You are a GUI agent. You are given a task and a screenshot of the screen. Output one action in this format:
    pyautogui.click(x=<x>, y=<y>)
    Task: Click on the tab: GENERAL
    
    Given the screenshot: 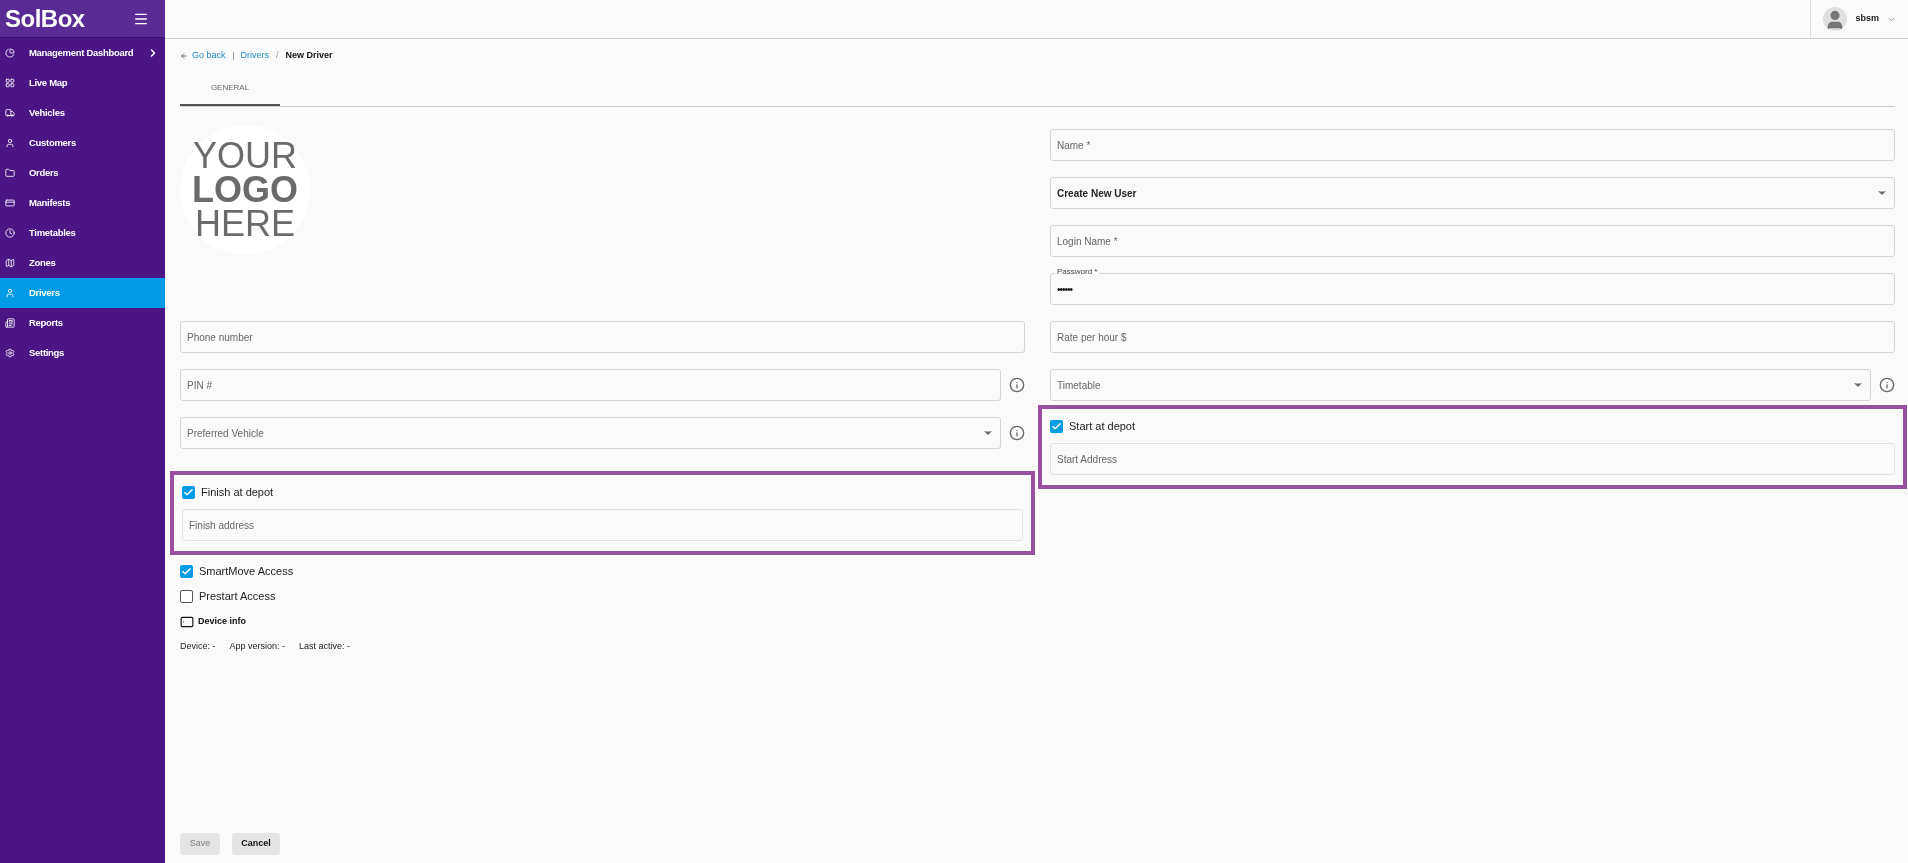 What is the action you would take?
    pyautogui.click(x=230, y=93)
    